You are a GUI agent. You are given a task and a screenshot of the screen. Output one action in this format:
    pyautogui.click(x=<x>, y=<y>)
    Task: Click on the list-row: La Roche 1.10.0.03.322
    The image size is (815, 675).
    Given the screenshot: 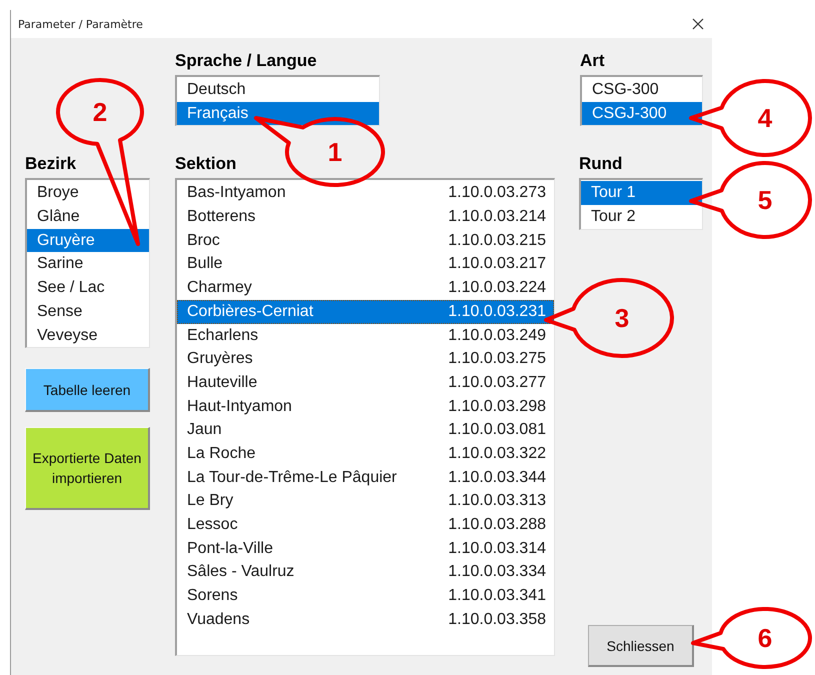 What is the action you would take?
    pyautogui.click(x=365, y=454)
    